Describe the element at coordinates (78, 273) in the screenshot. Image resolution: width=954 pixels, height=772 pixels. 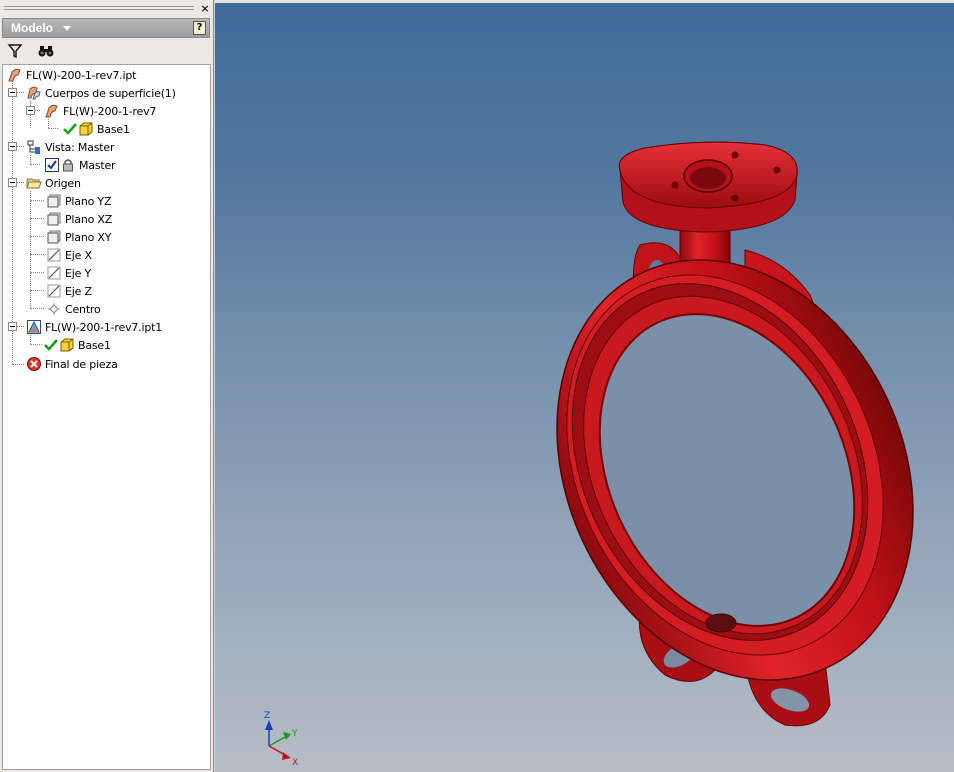
I see `tree-item-label: Eje Y` at that location.